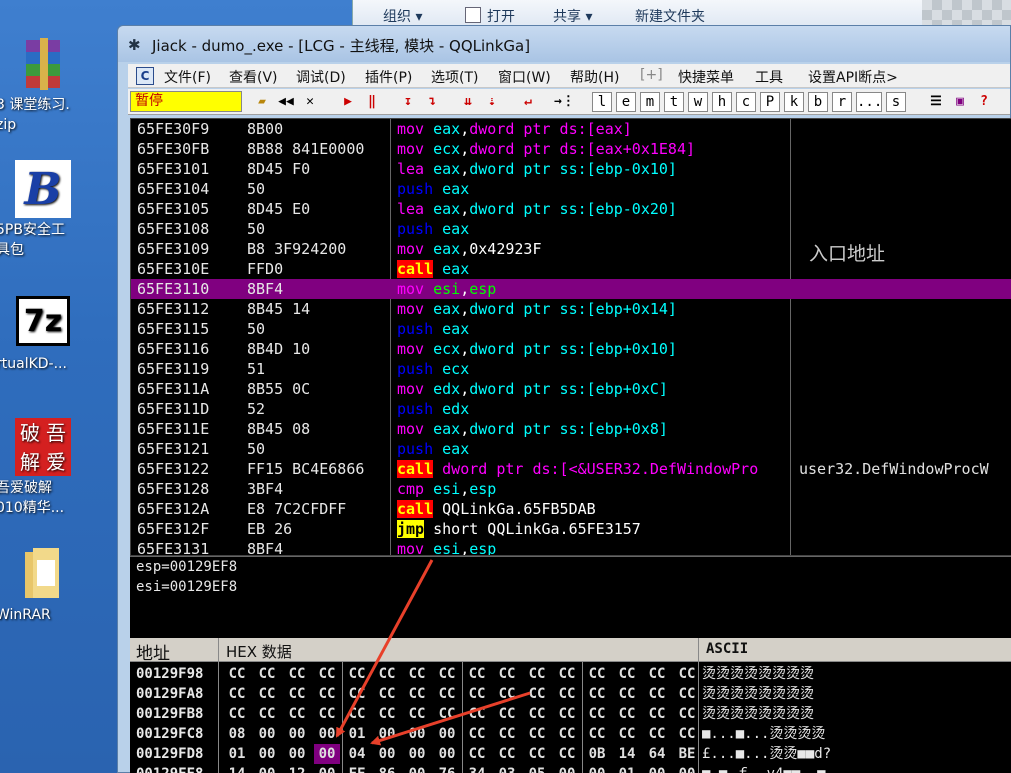 The width and height of the screenshot is (1011, 773). What do you see at coordinates (528, 102) in the screenshot?
I see `execute-till-return-icon: ↵` at bounding box center [528, 102].